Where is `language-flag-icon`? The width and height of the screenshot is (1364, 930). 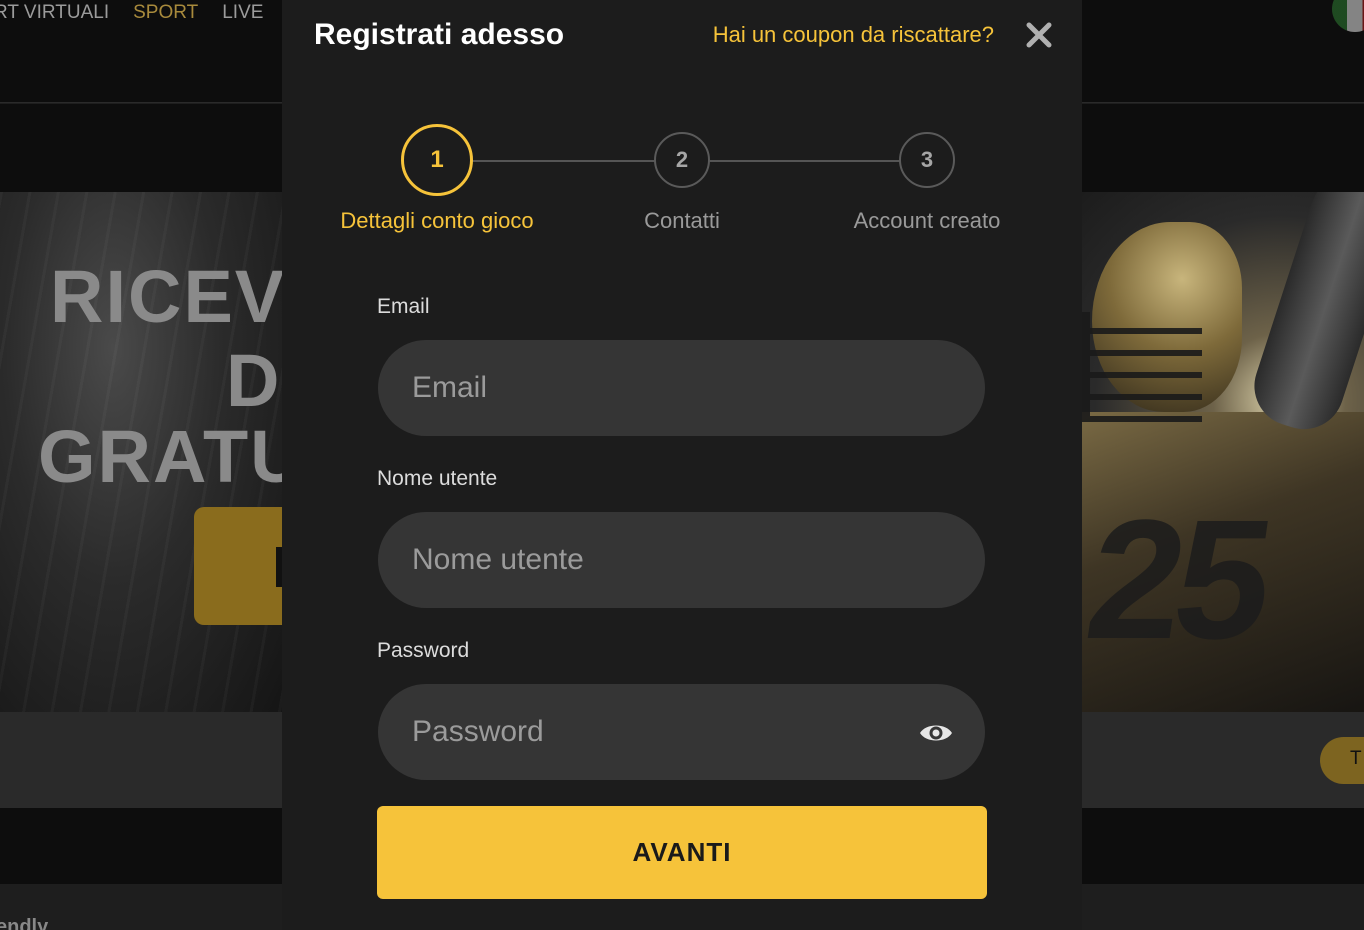 language-flag-icon is located at coordinates (1348, 16).